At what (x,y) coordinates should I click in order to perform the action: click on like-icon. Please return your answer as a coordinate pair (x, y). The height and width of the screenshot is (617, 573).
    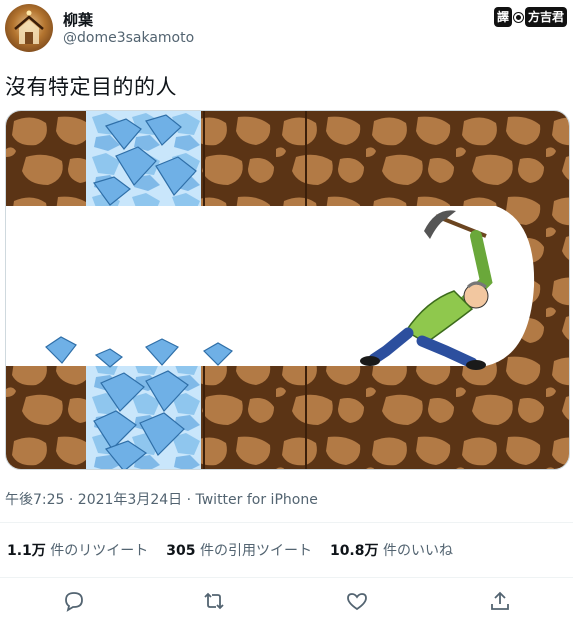
    Looking at the image, I should click on (357, 601).